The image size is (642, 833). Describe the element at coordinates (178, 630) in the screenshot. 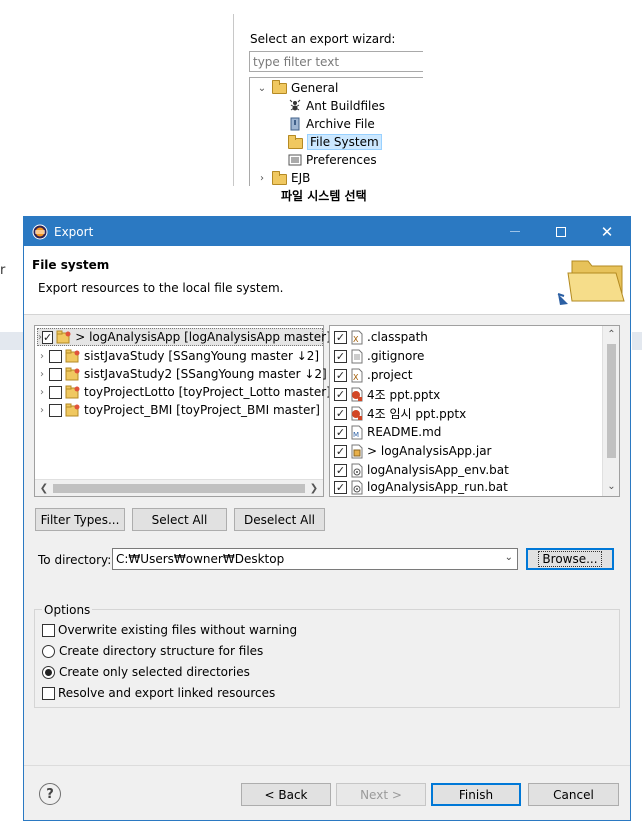

I see `overwrite-label: Overwrite existing files without warning` at that location.